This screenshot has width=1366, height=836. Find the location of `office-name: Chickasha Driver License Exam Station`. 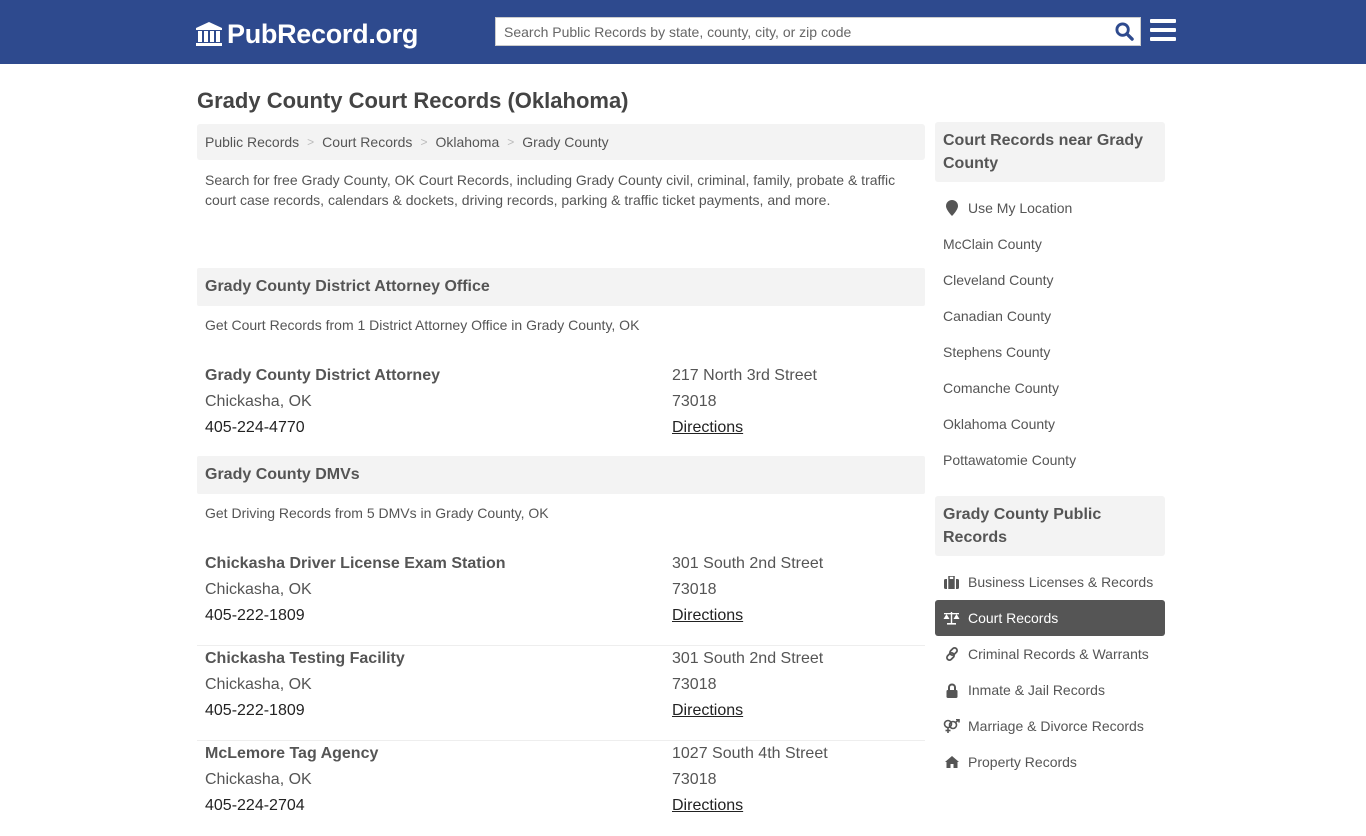

office-name: Chickasha Driver License Exam Station is located at coordinates (355, 563).